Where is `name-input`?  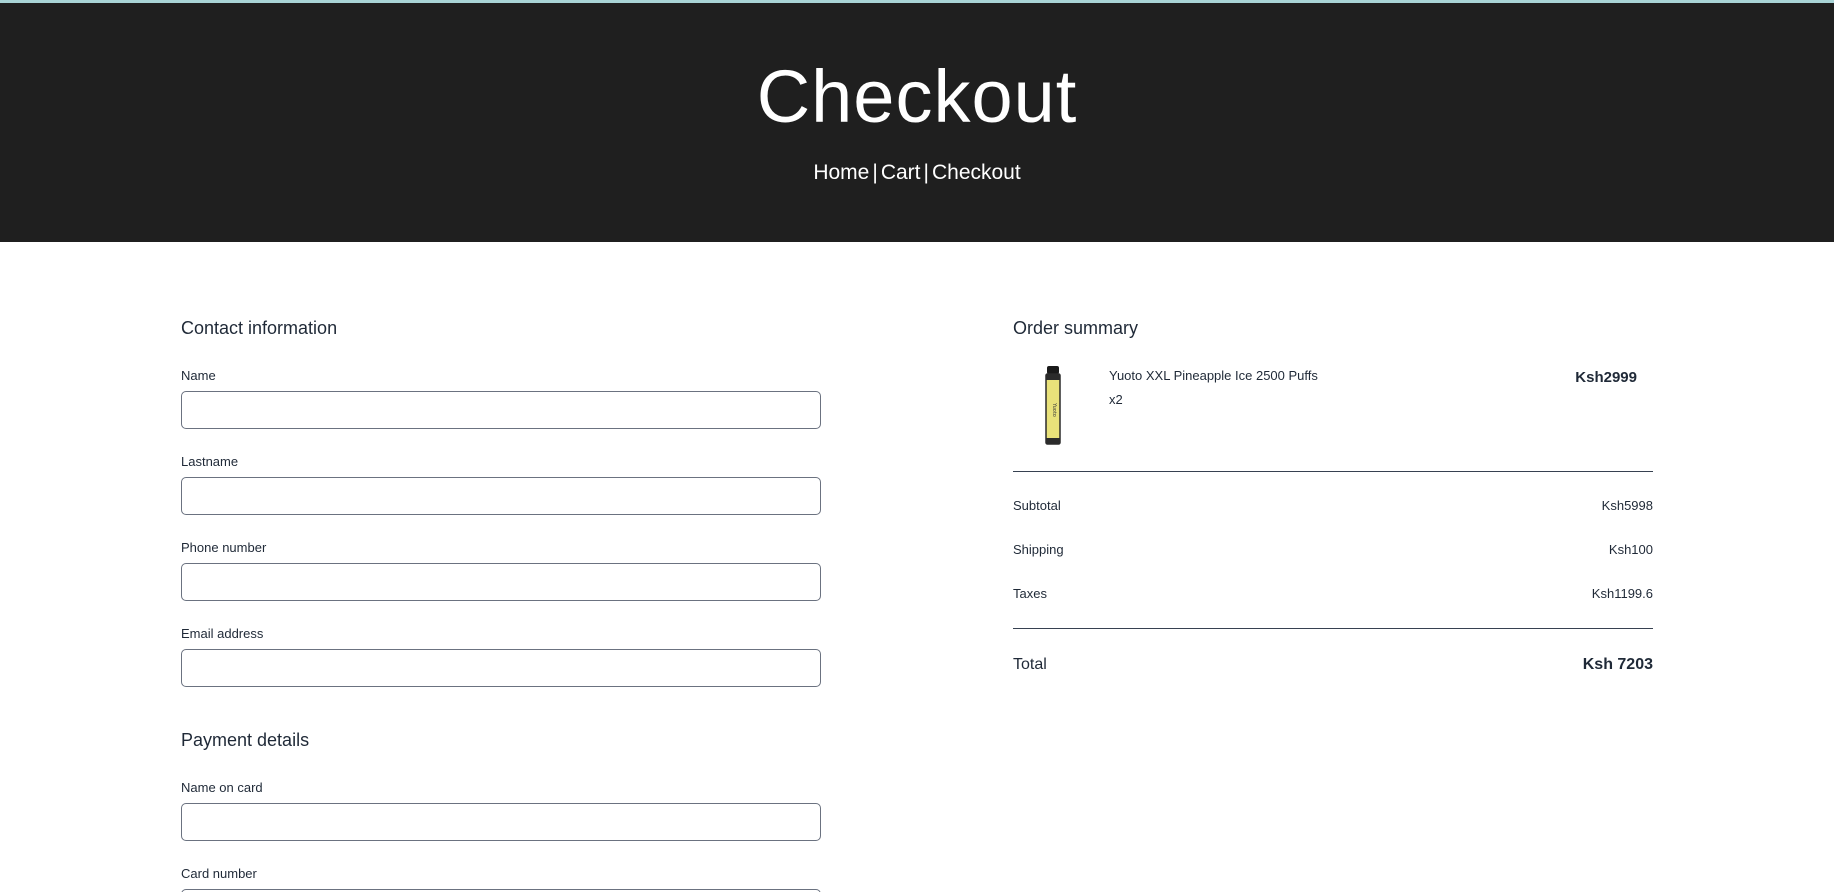
name-input is located at coordinates (501, 410).